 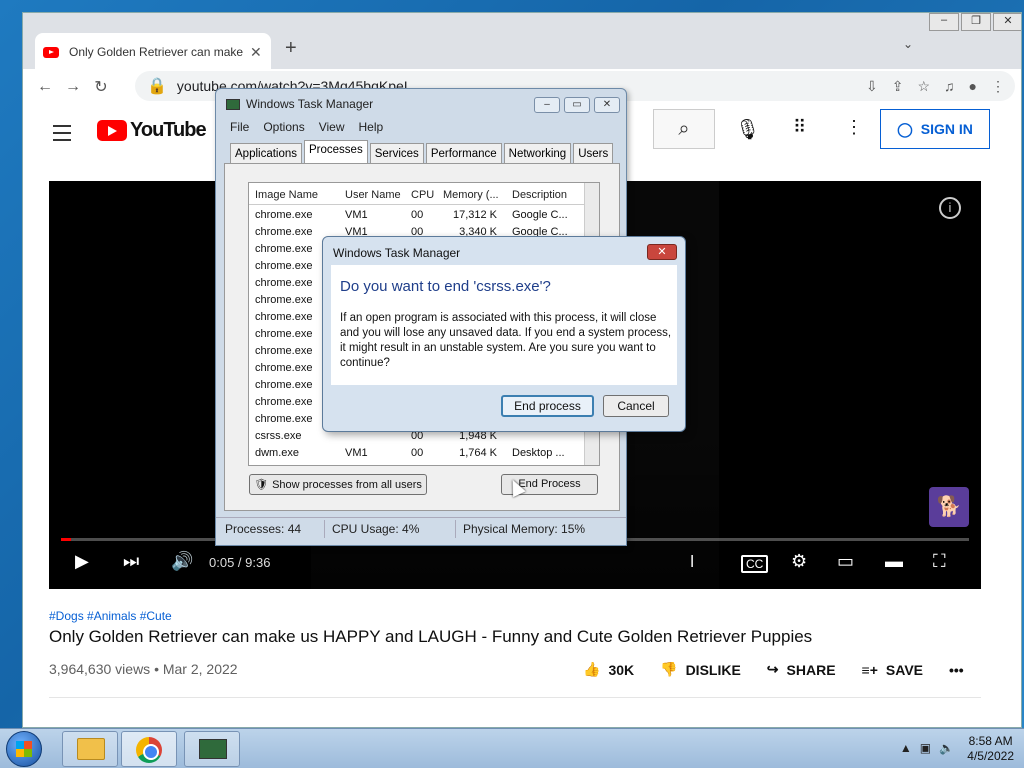 I want to click on thumbs-down-icon: 👎, so click(x=669, y=669).